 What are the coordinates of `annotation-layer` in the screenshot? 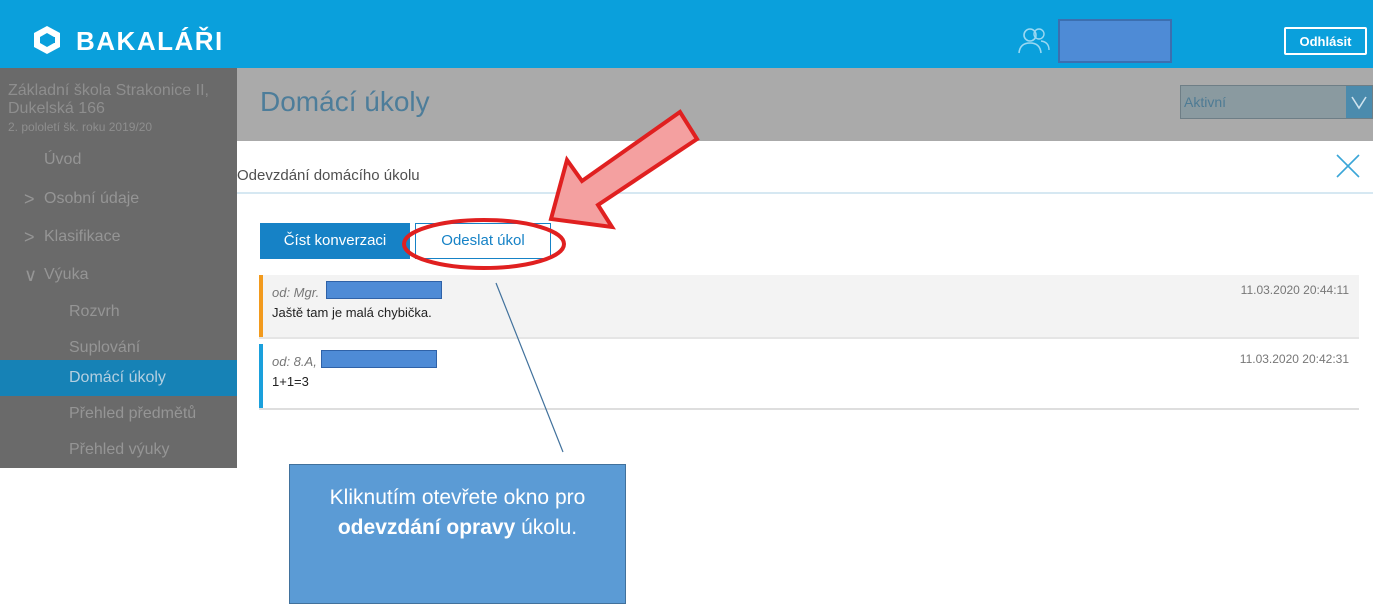 It's located at (551, 281).